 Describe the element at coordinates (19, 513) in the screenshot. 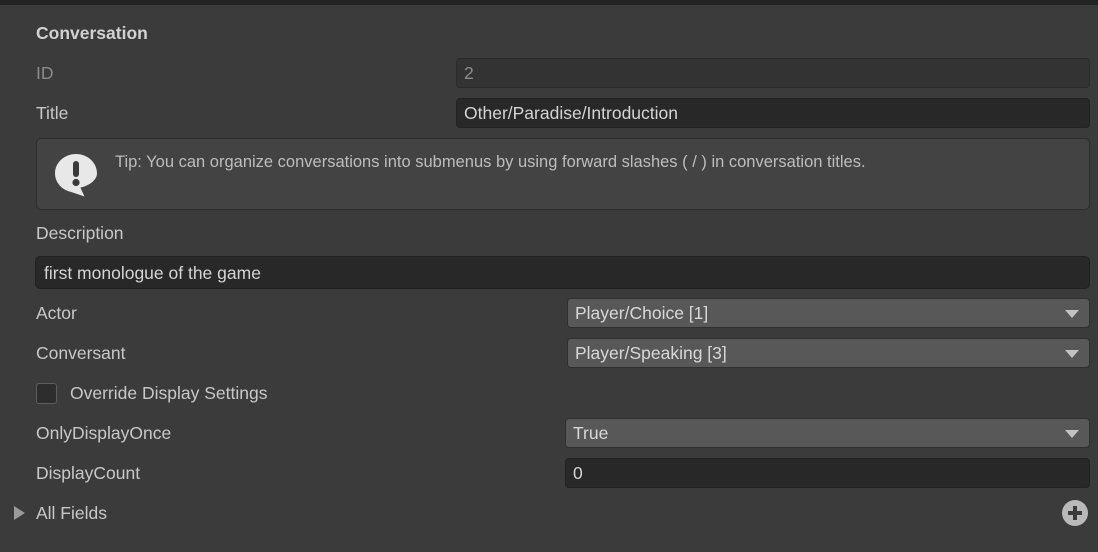

I see `foldout-triangle-right-icon` at that location.